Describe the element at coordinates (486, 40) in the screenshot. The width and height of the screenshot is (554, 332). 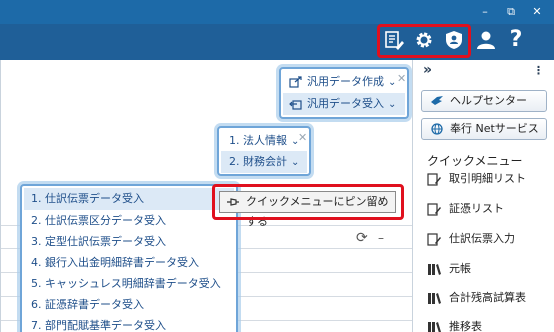
I see `user-icon` at that location.